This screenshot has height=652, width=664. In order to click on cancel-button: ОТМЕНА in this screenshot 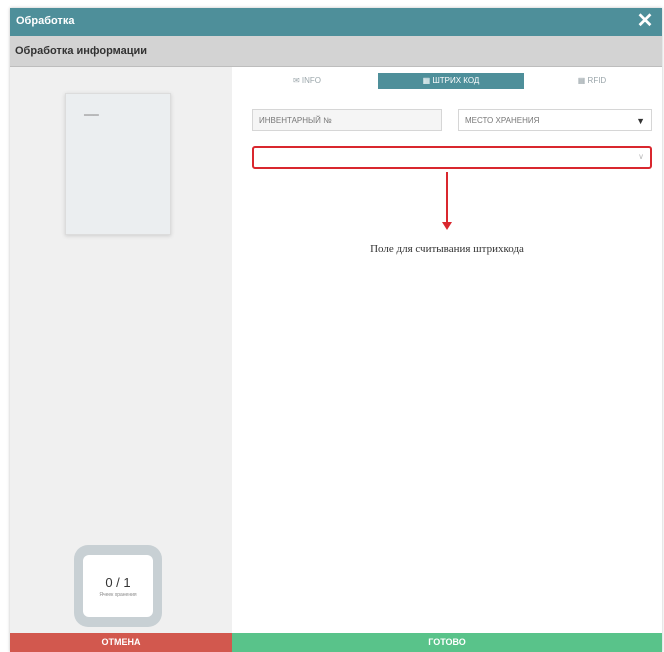, I will do `click(121, 642)`.